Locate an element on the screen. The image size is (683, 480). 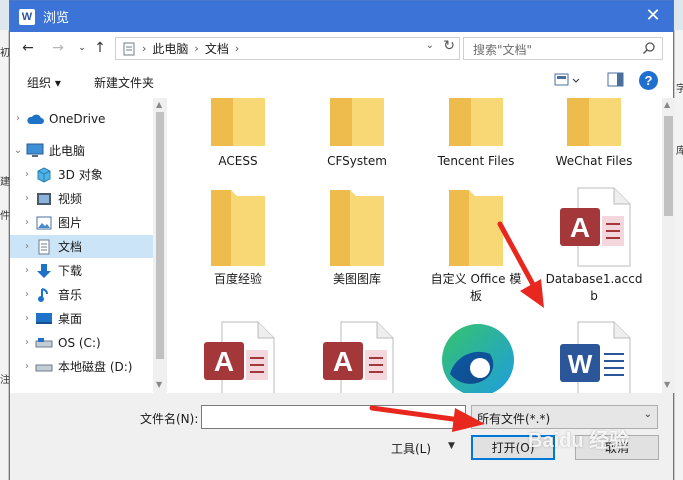
filename-label: 文件名(N): is located at coordinates (169, 419).